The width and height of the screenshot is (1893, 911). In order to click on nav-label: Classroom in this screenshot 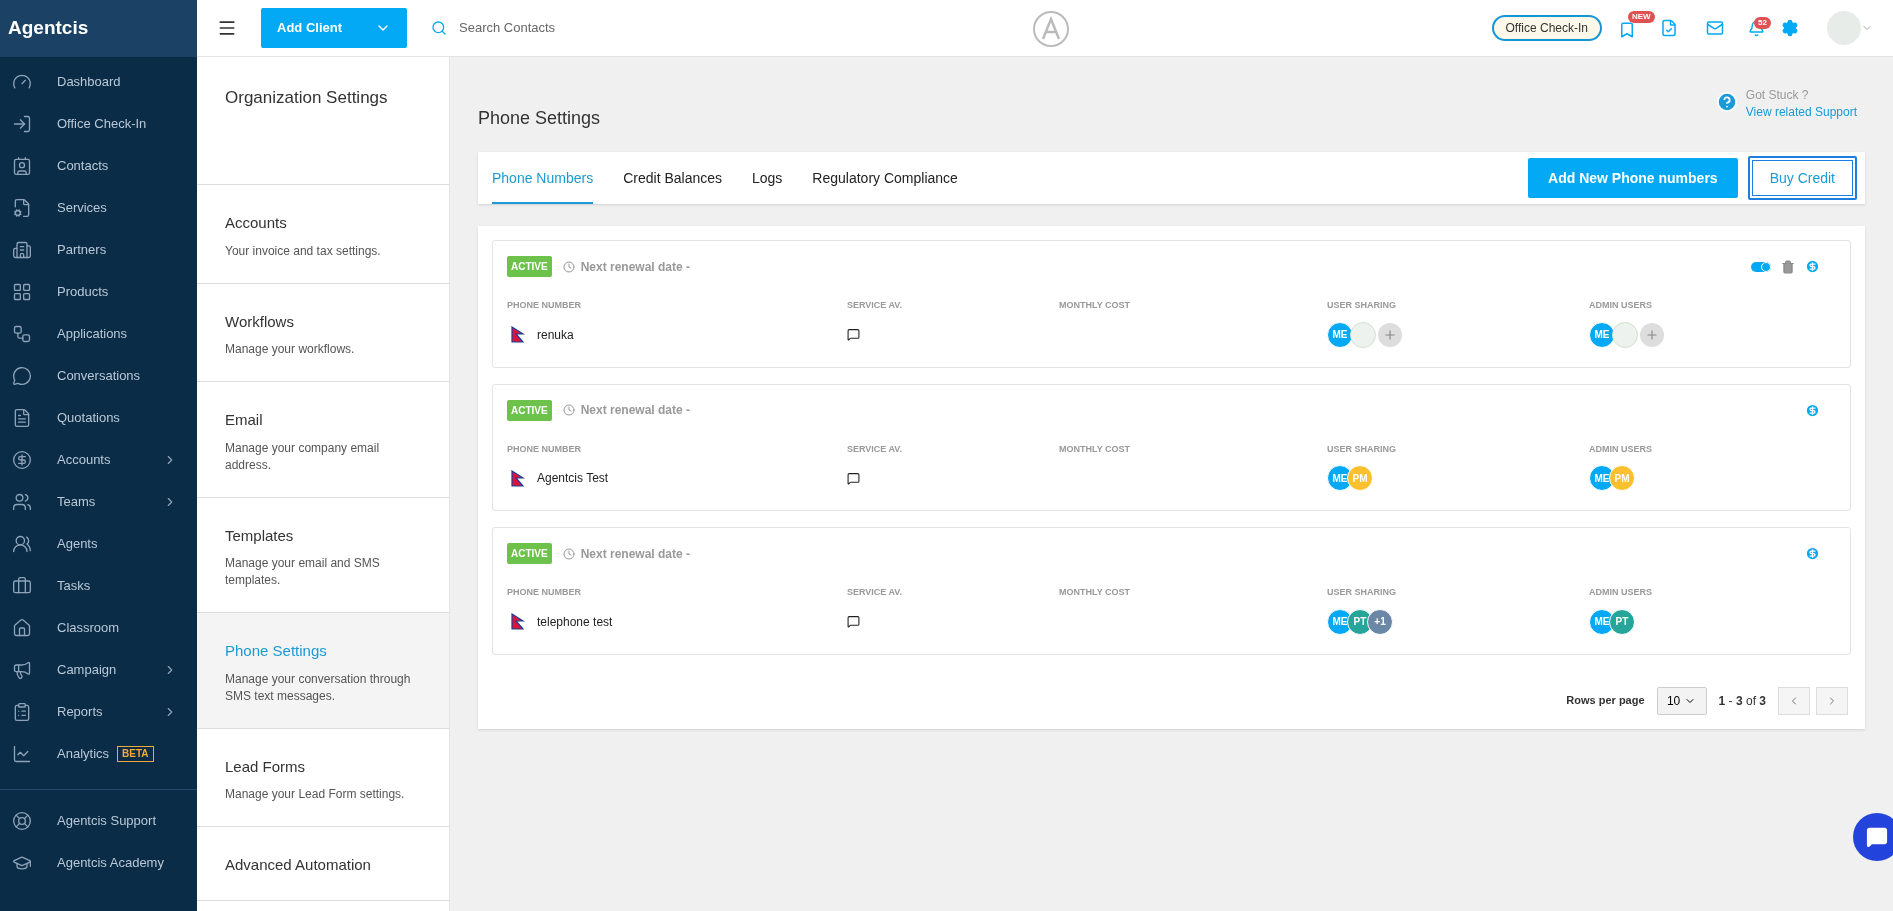, I will do `click(88, 628)`.